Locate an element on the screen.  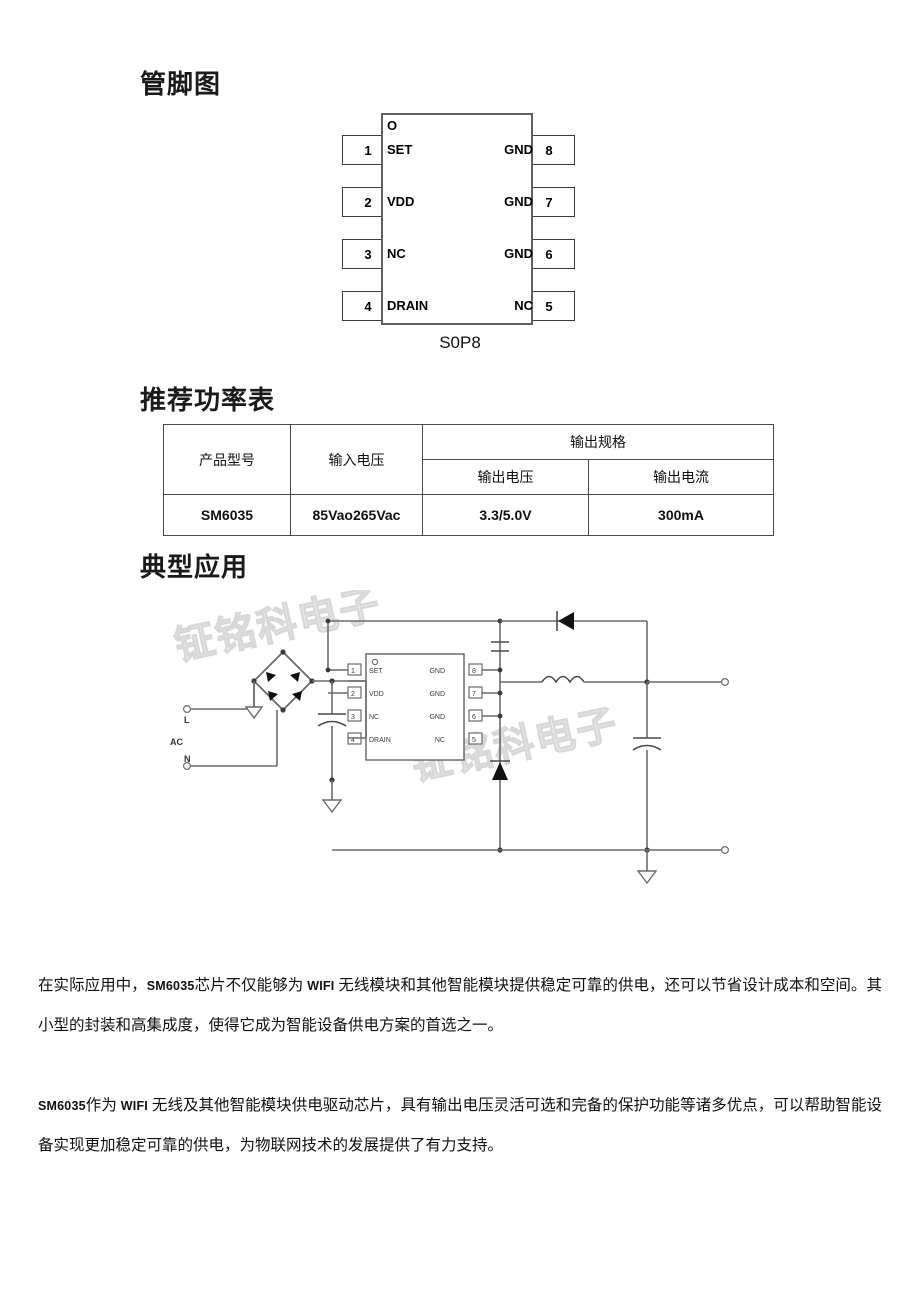
cell-input-voltage: 85Vao265Vac is located at coordinates (356, 515).